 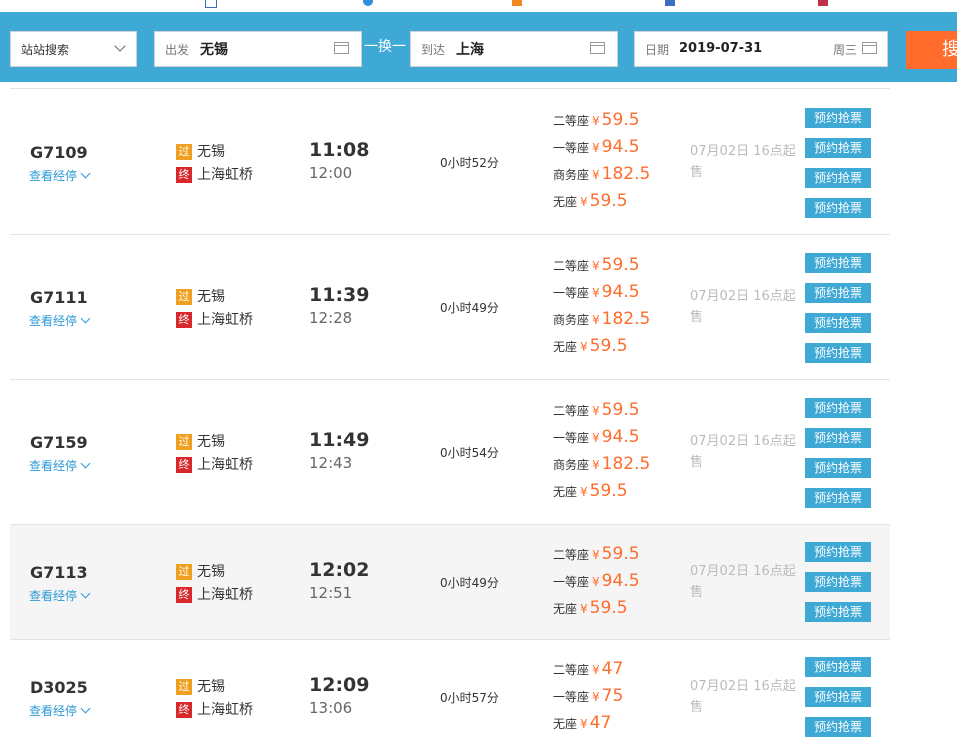 I want to click on train-number: G7111, so click(x=59, y=297).